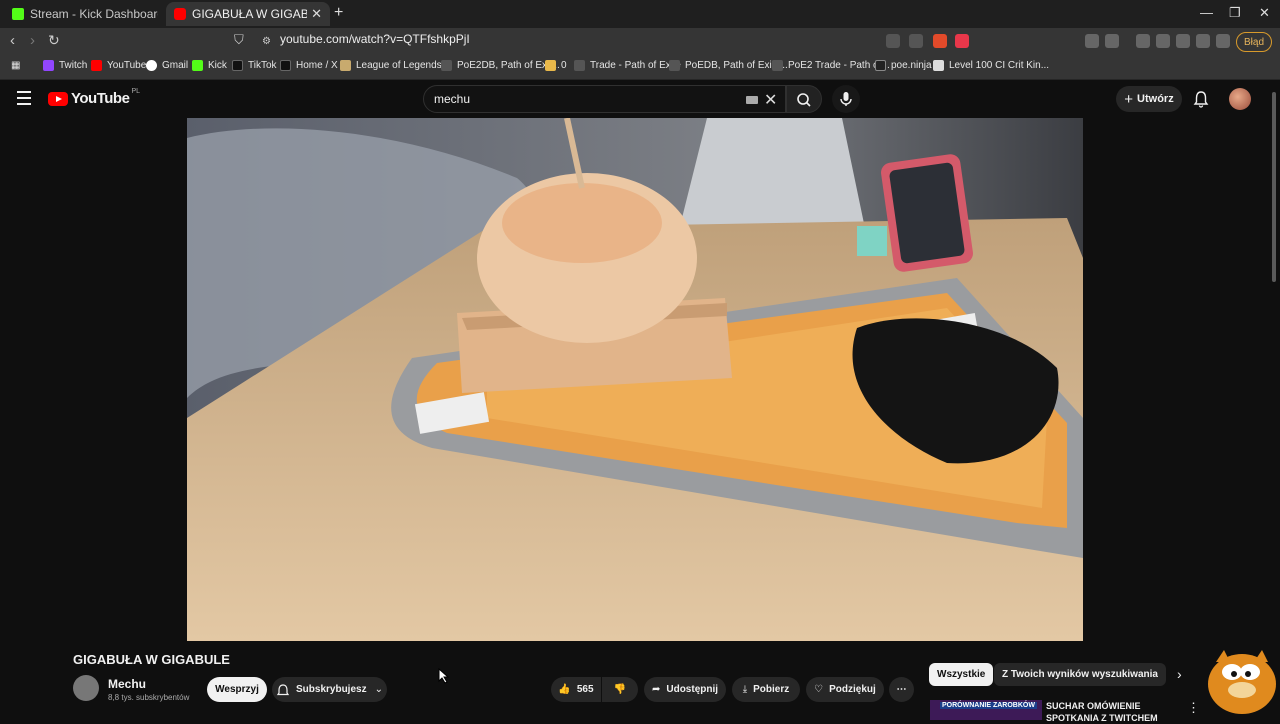 This screenshot has height=724, width=1280. Describe the element at coordinates (248, 14) in the screenshot. I see `browser-tab-youtube: GIGABUŁA W GIGABULE - Yo ✕` at that location.